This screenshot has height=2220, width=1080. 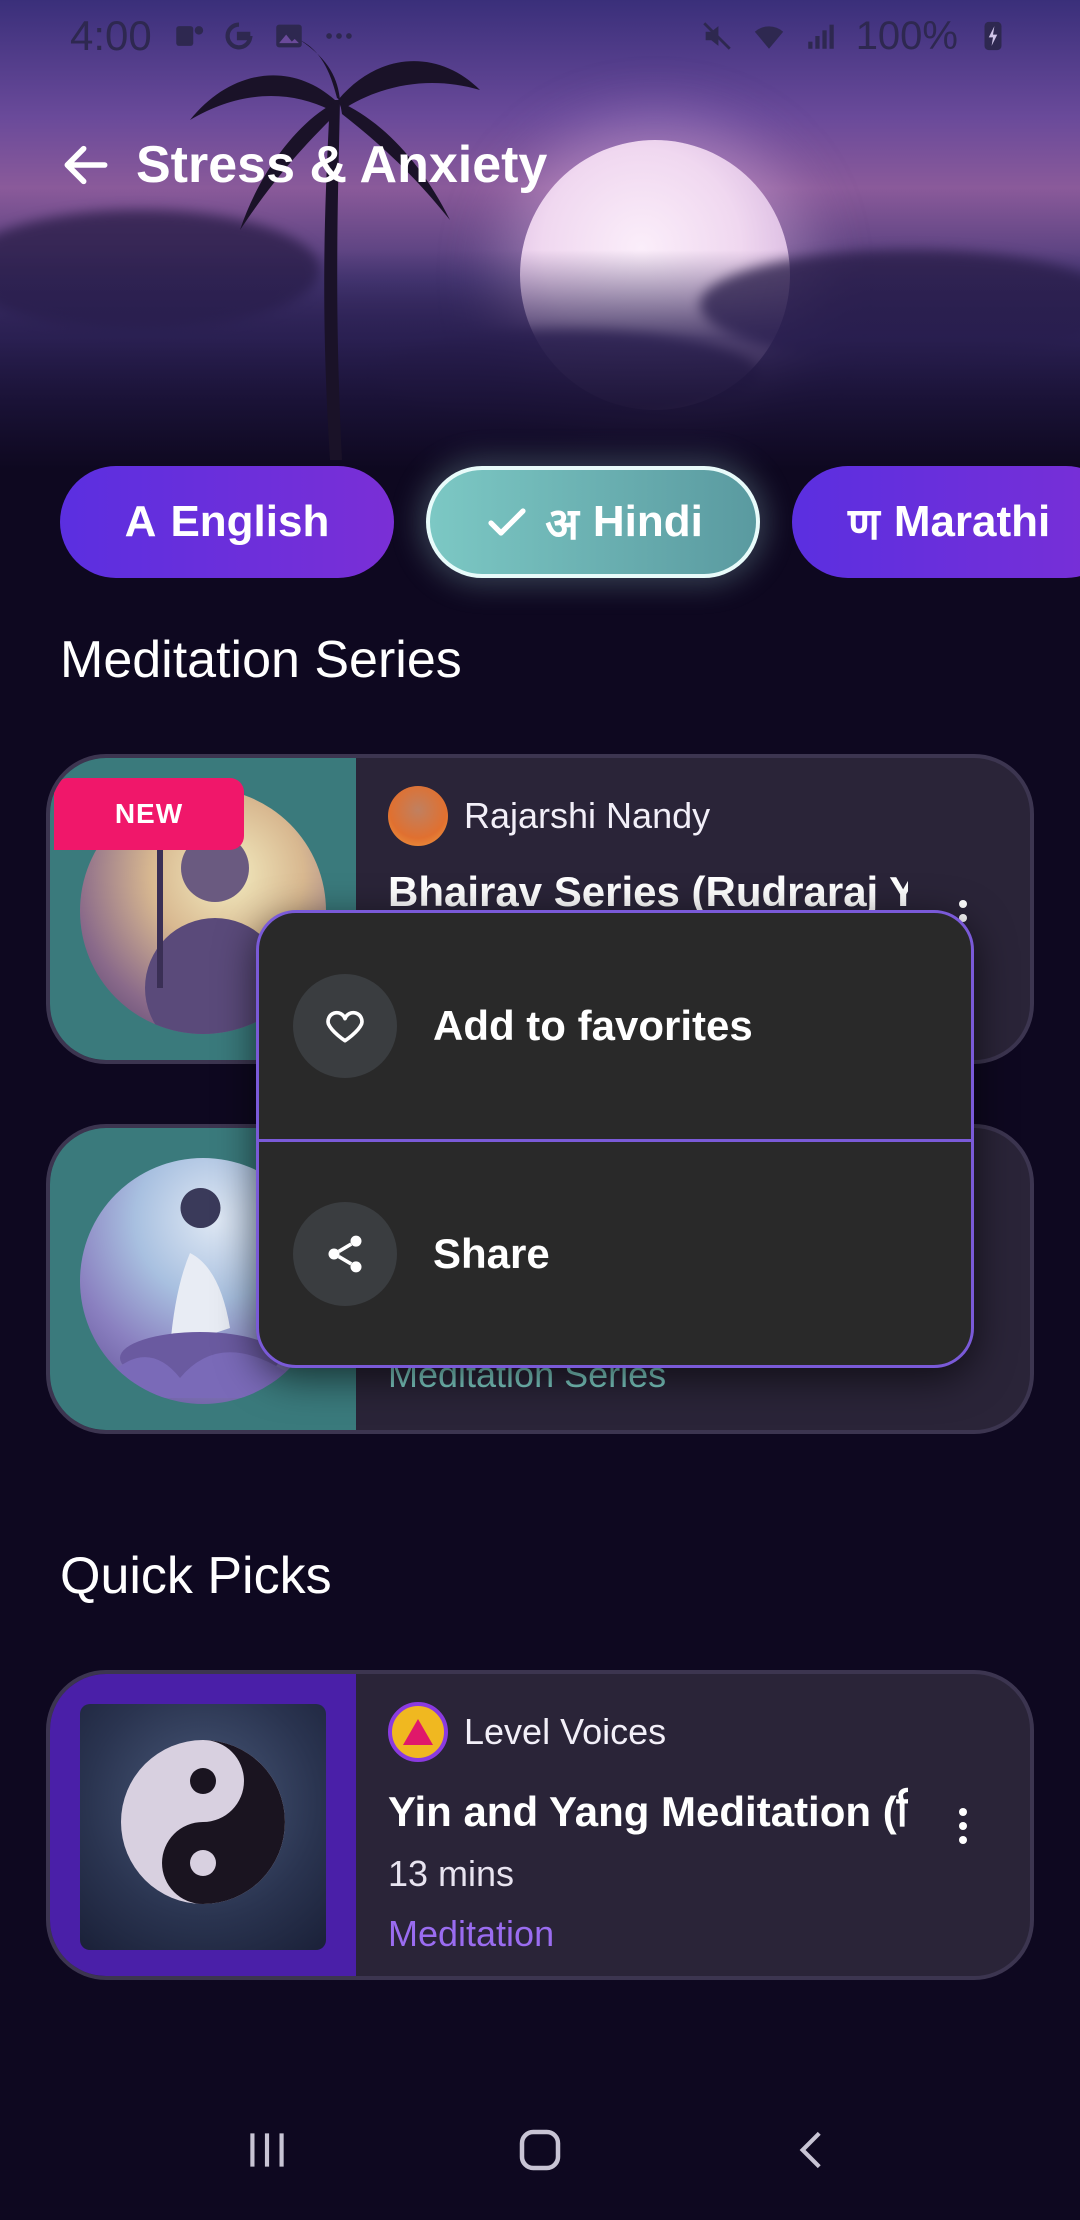 I want to click on triangle-logo-icon, so click(x=418, y=1732).